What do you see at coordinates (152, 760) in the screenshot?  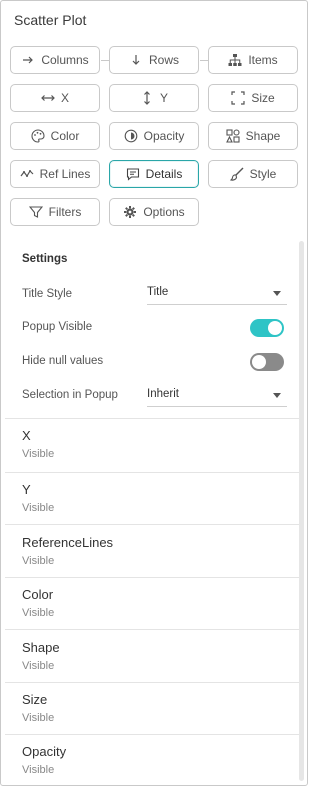 I see `section-opacity: Opacity Visible` at bounding box center [152, 760].